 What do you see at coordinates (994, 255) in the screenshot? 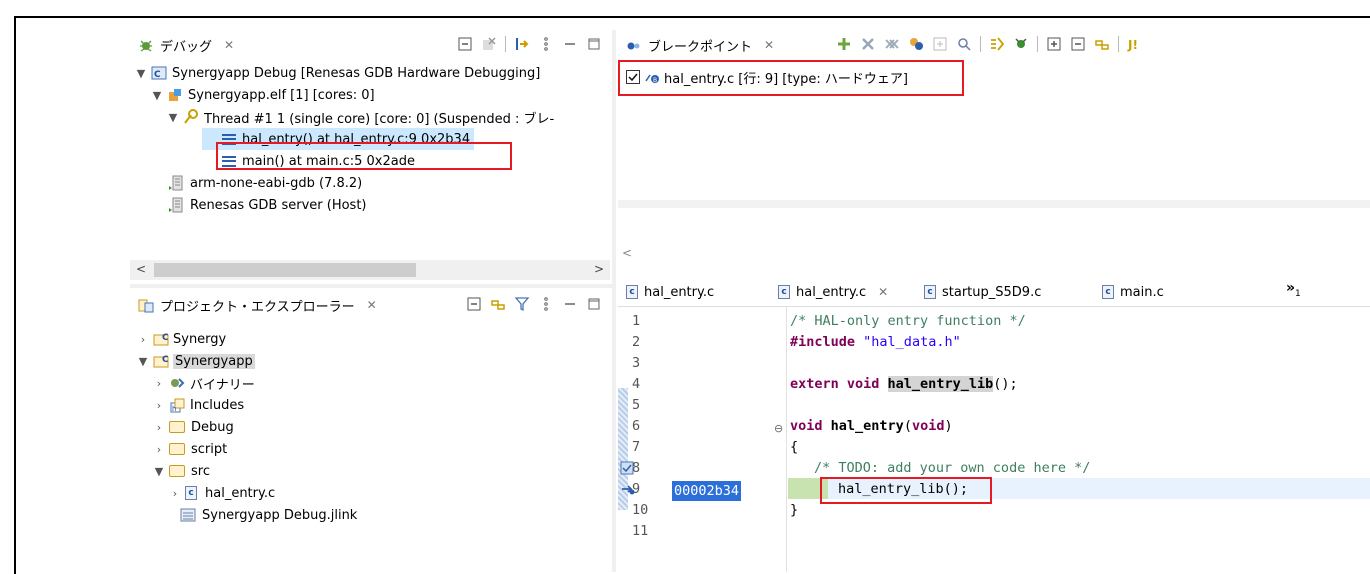
I see `horizontal-scrollbar: <` at bounding box center [994, 255].